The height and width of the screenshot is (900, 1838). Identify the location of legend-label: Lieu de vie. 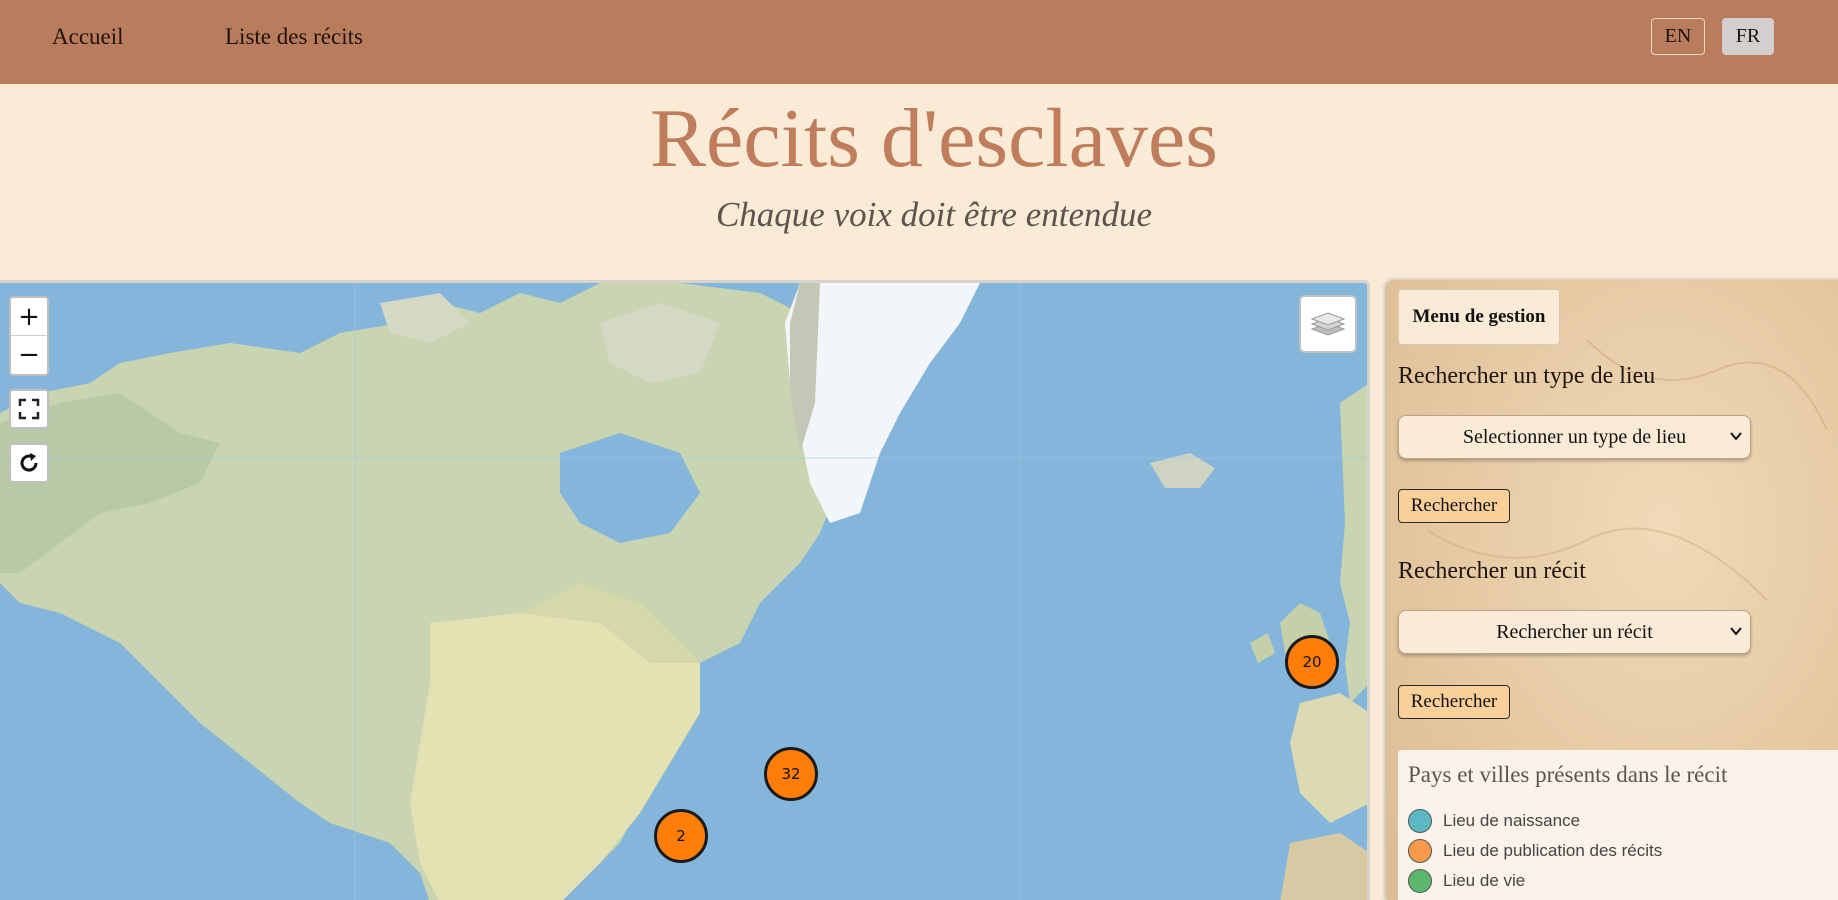
(1484, 880).